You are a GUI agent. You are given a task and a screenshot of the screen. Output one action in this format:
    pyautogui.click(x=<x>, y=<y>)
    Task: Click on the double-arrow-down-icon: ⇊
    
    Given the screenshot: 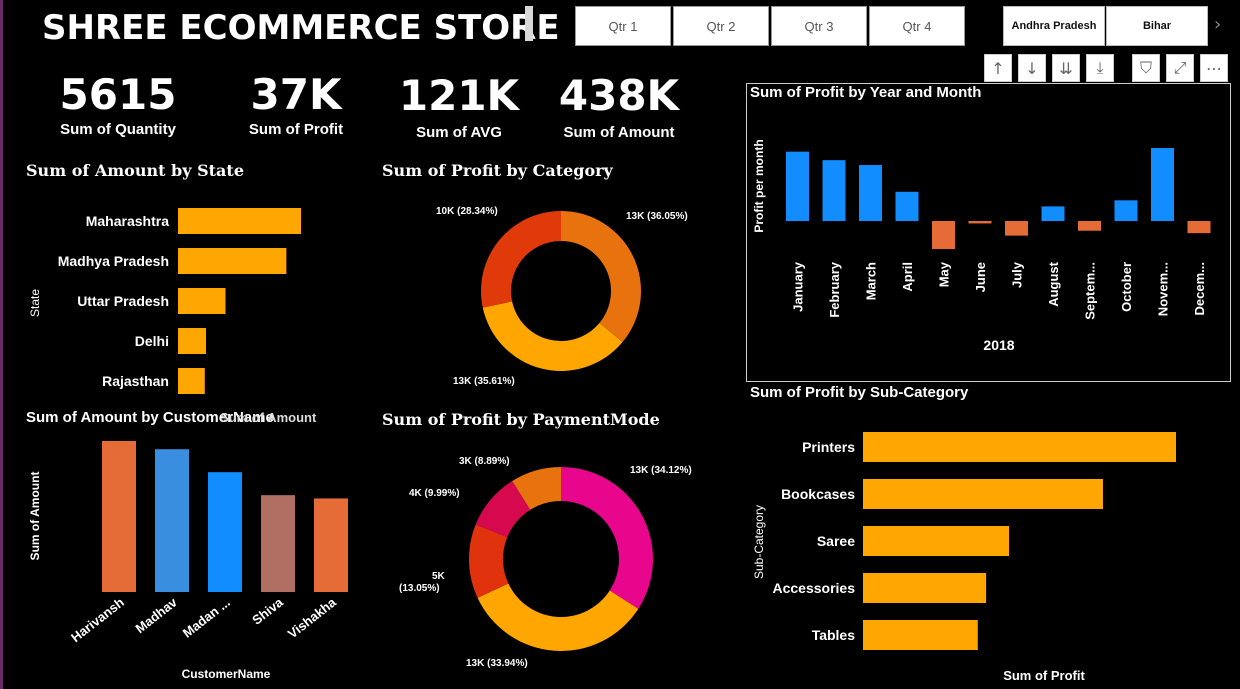 What is the action you would take?
    pyautogui.click(x=1066, y=68)
    